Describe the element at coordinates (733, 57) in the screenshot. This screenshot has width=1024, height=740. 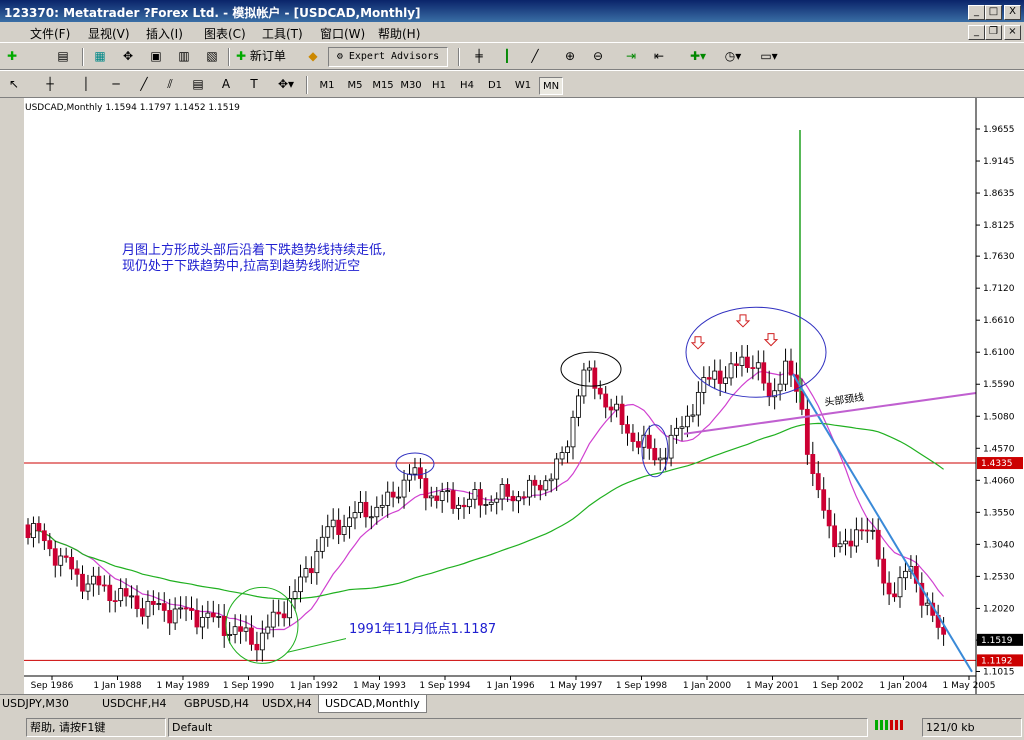
I see `periods-icon: ◷▾` at that location.